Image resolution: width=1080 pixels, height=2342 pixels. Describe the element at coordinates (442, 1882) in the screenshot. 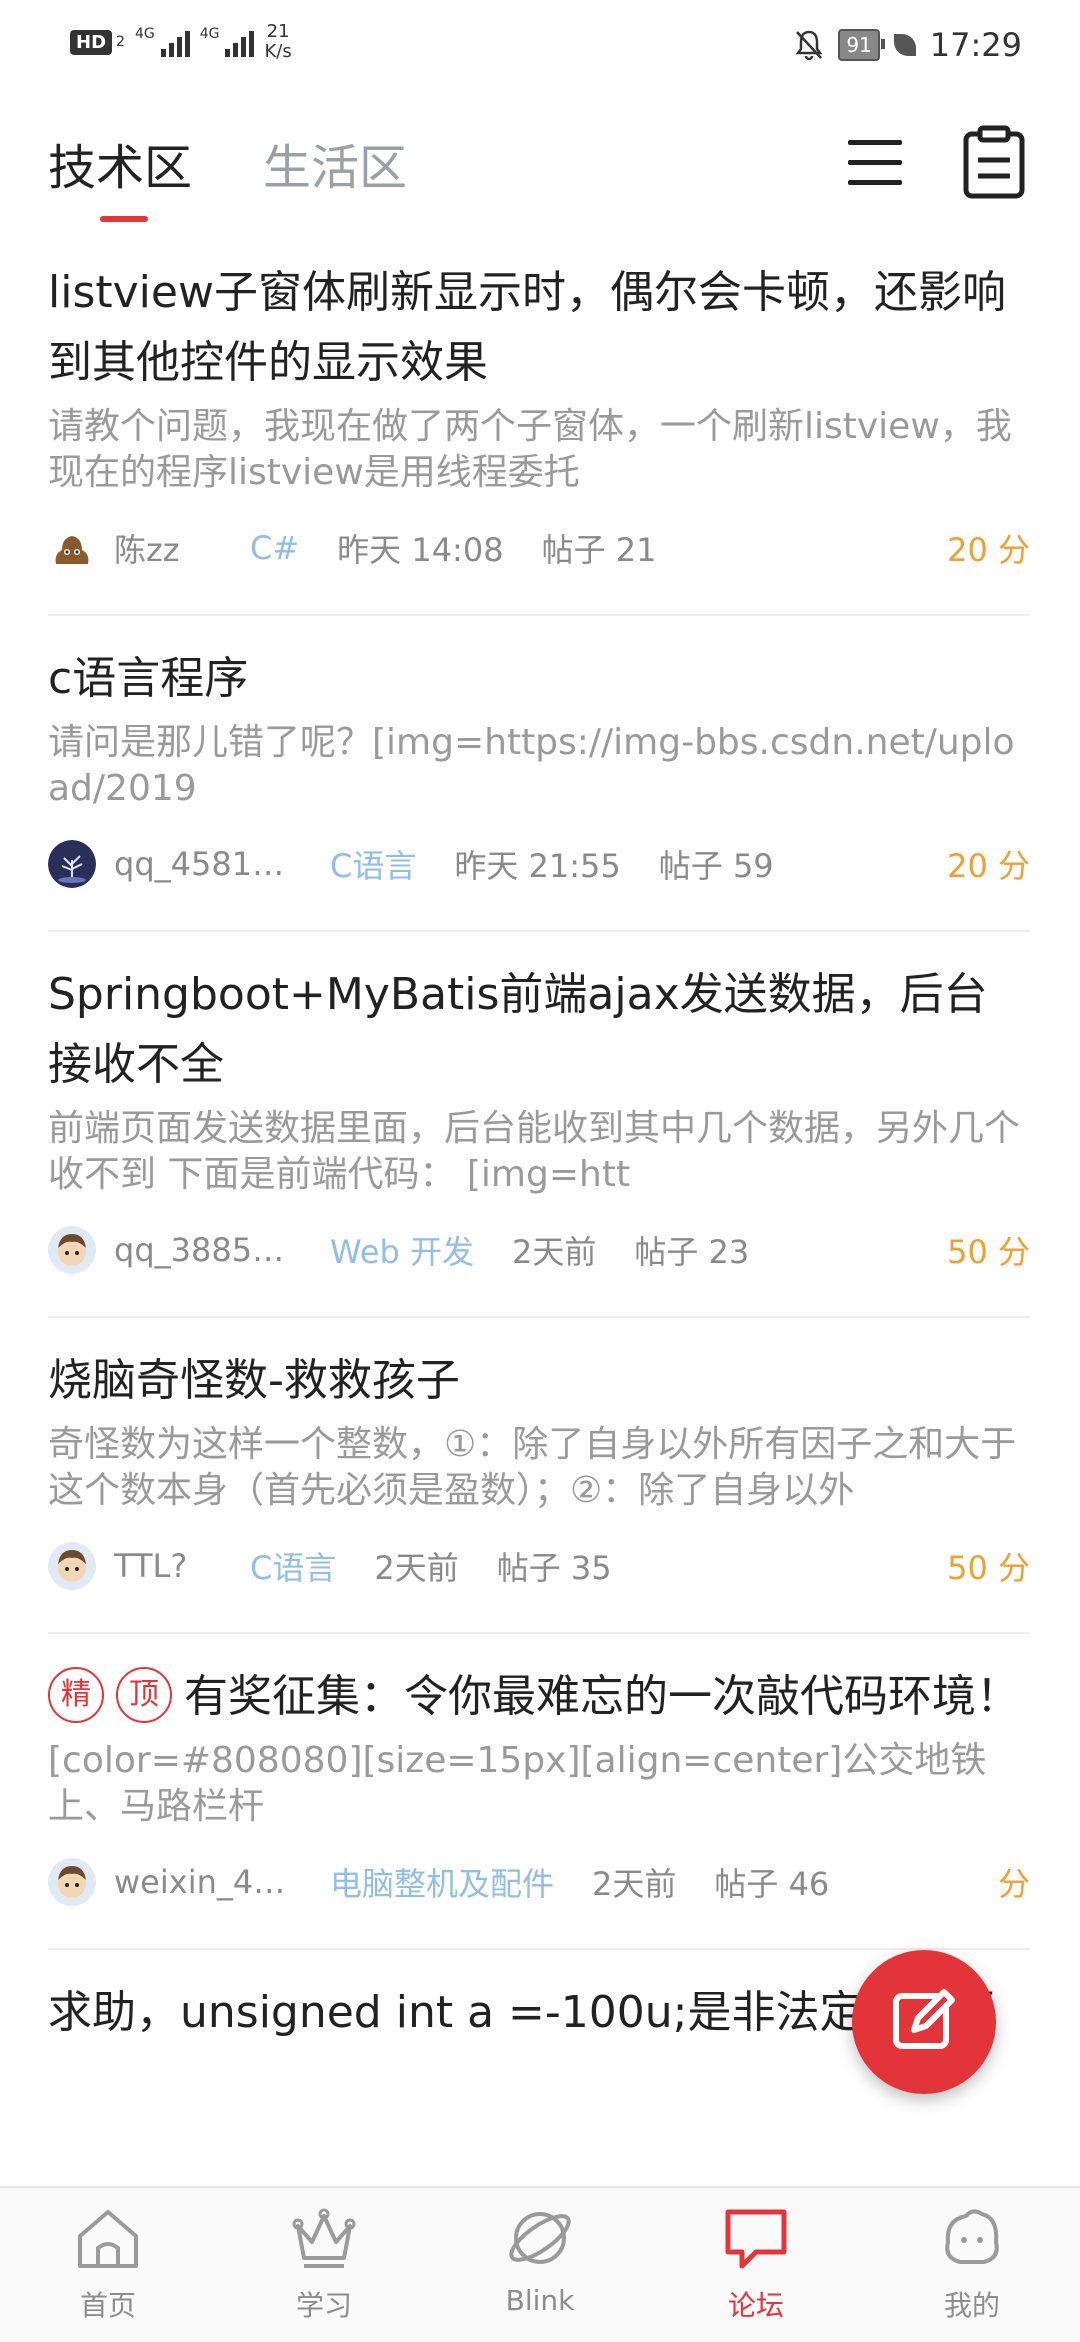

I see `post-category: 电脑整机及配件` at that location.